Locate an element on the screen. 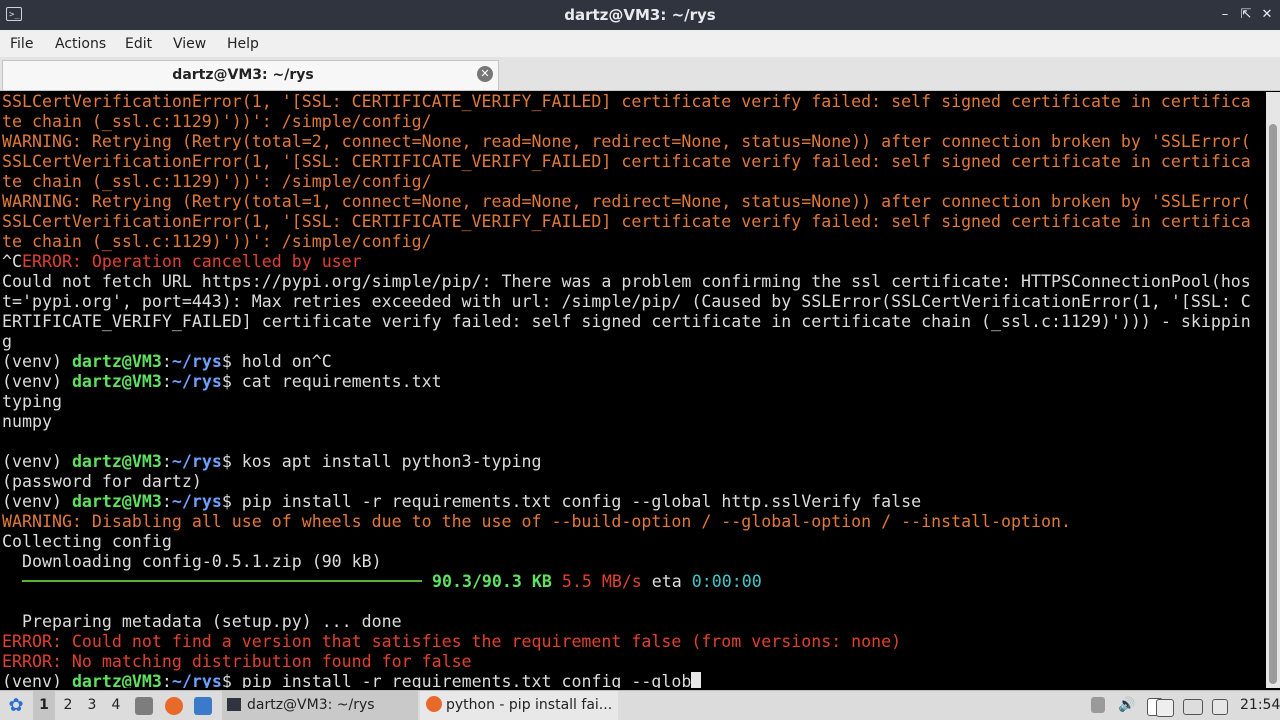 This screenshot has height=720, width=1280. firefox-icon is located at coordinates (174, 706).